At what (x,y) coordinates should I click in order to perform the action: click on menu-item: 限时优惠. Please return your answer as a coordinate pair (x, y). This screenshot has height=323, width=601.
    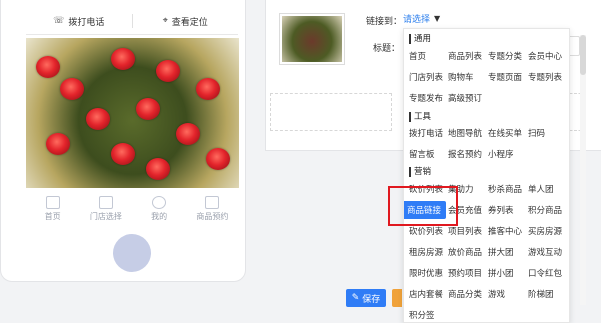
    Looking at the image, I should click on (426, 273).